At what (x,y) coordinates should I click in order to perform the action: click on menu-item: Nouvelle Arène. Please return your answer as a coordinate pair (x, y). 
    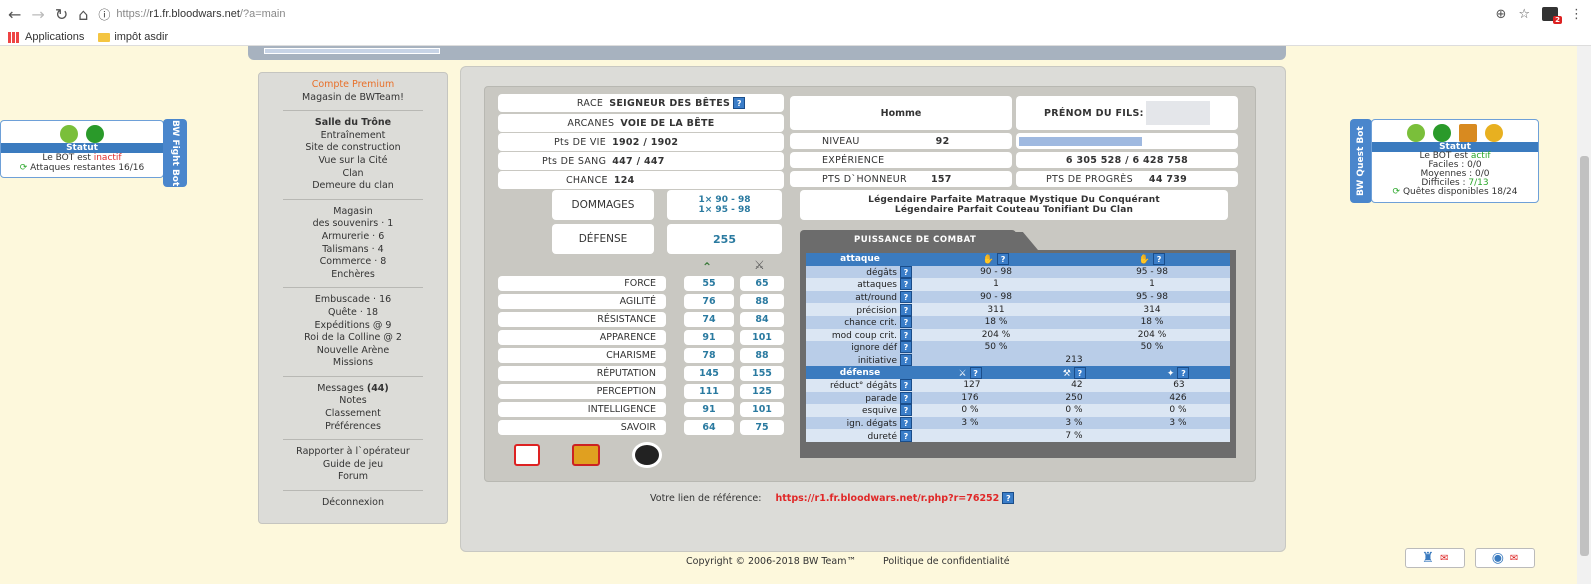
    Looking at the image, I should click on (353, 351).